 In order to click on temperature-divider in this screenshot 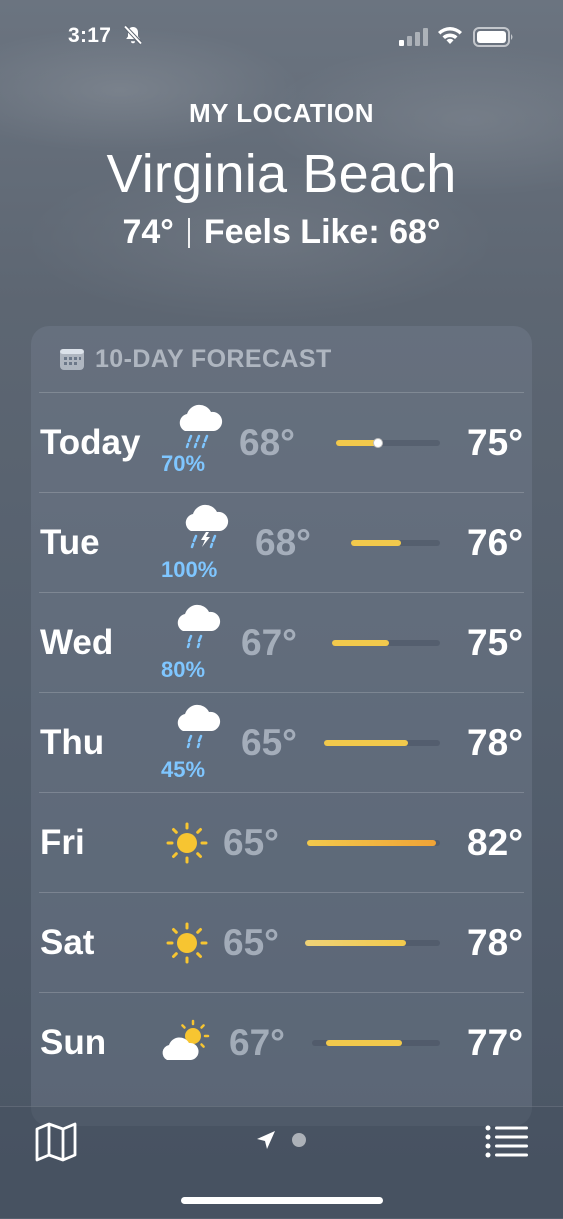, I will do `click(188, 232)`.